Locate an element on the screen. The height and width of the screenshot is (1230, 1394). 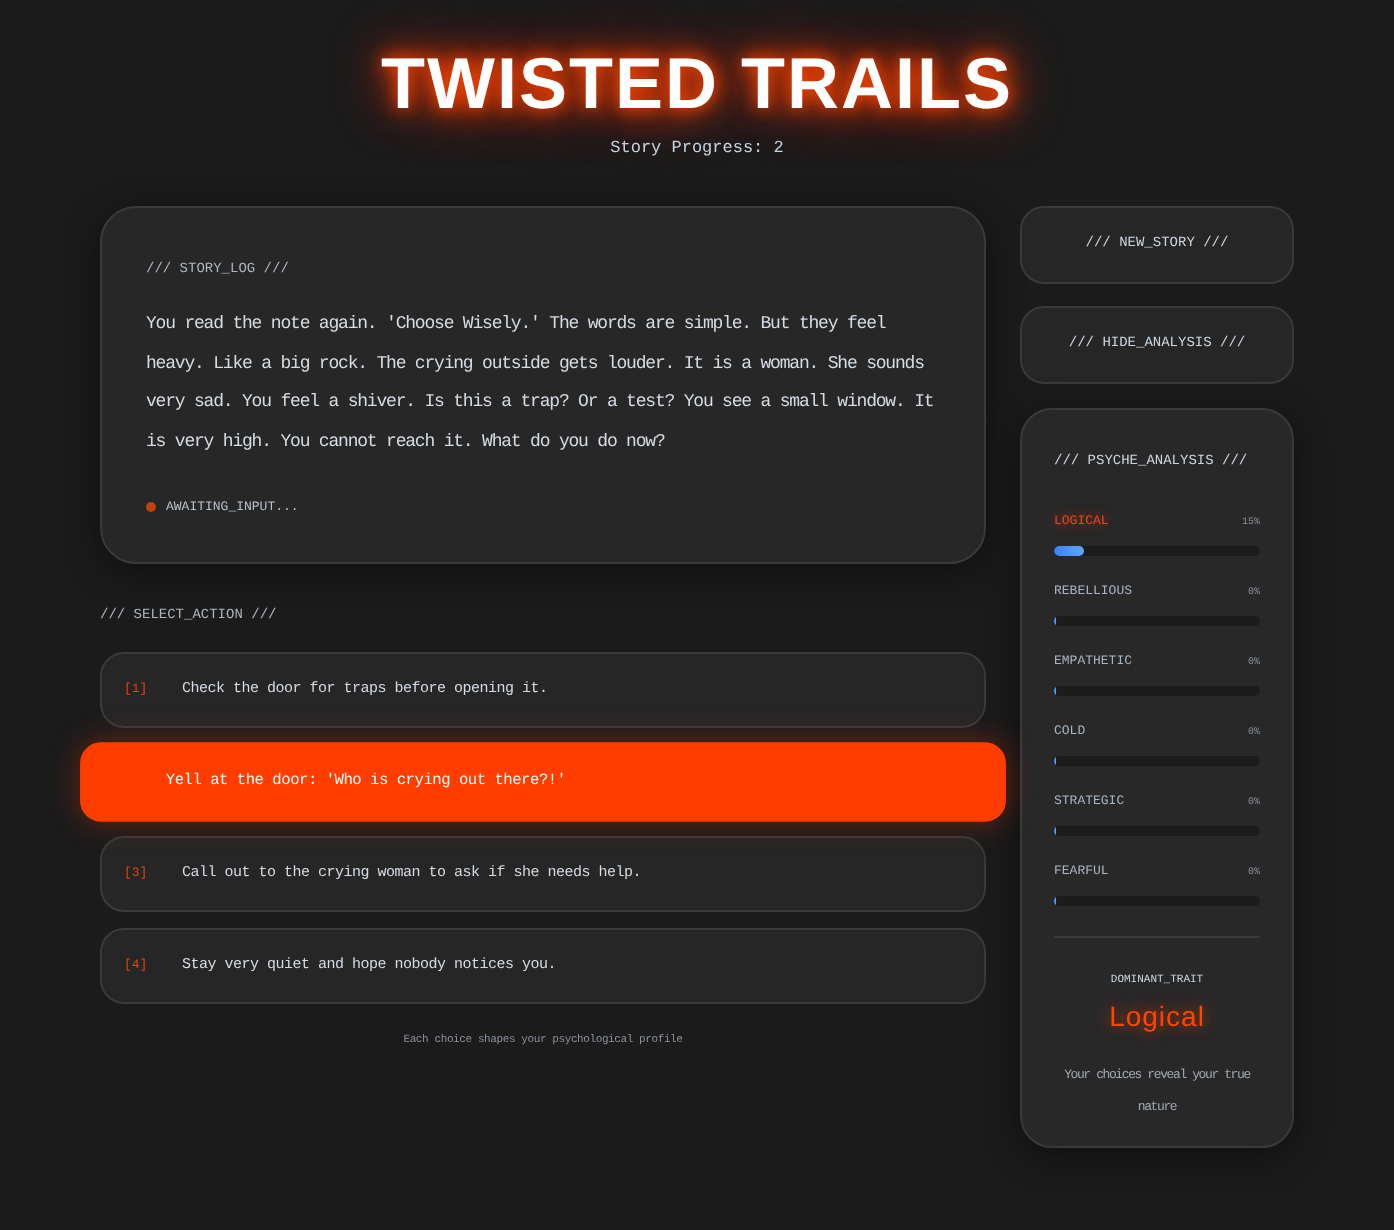
dominant-trait-value: Logical is located at coordinates (1157, 1016).